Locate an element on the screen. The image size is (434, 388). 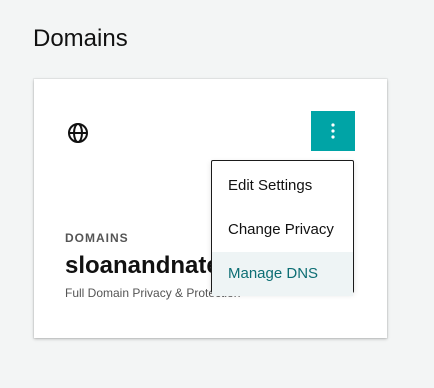
kebab-vertical-icon is located at coordinates (333, 131).